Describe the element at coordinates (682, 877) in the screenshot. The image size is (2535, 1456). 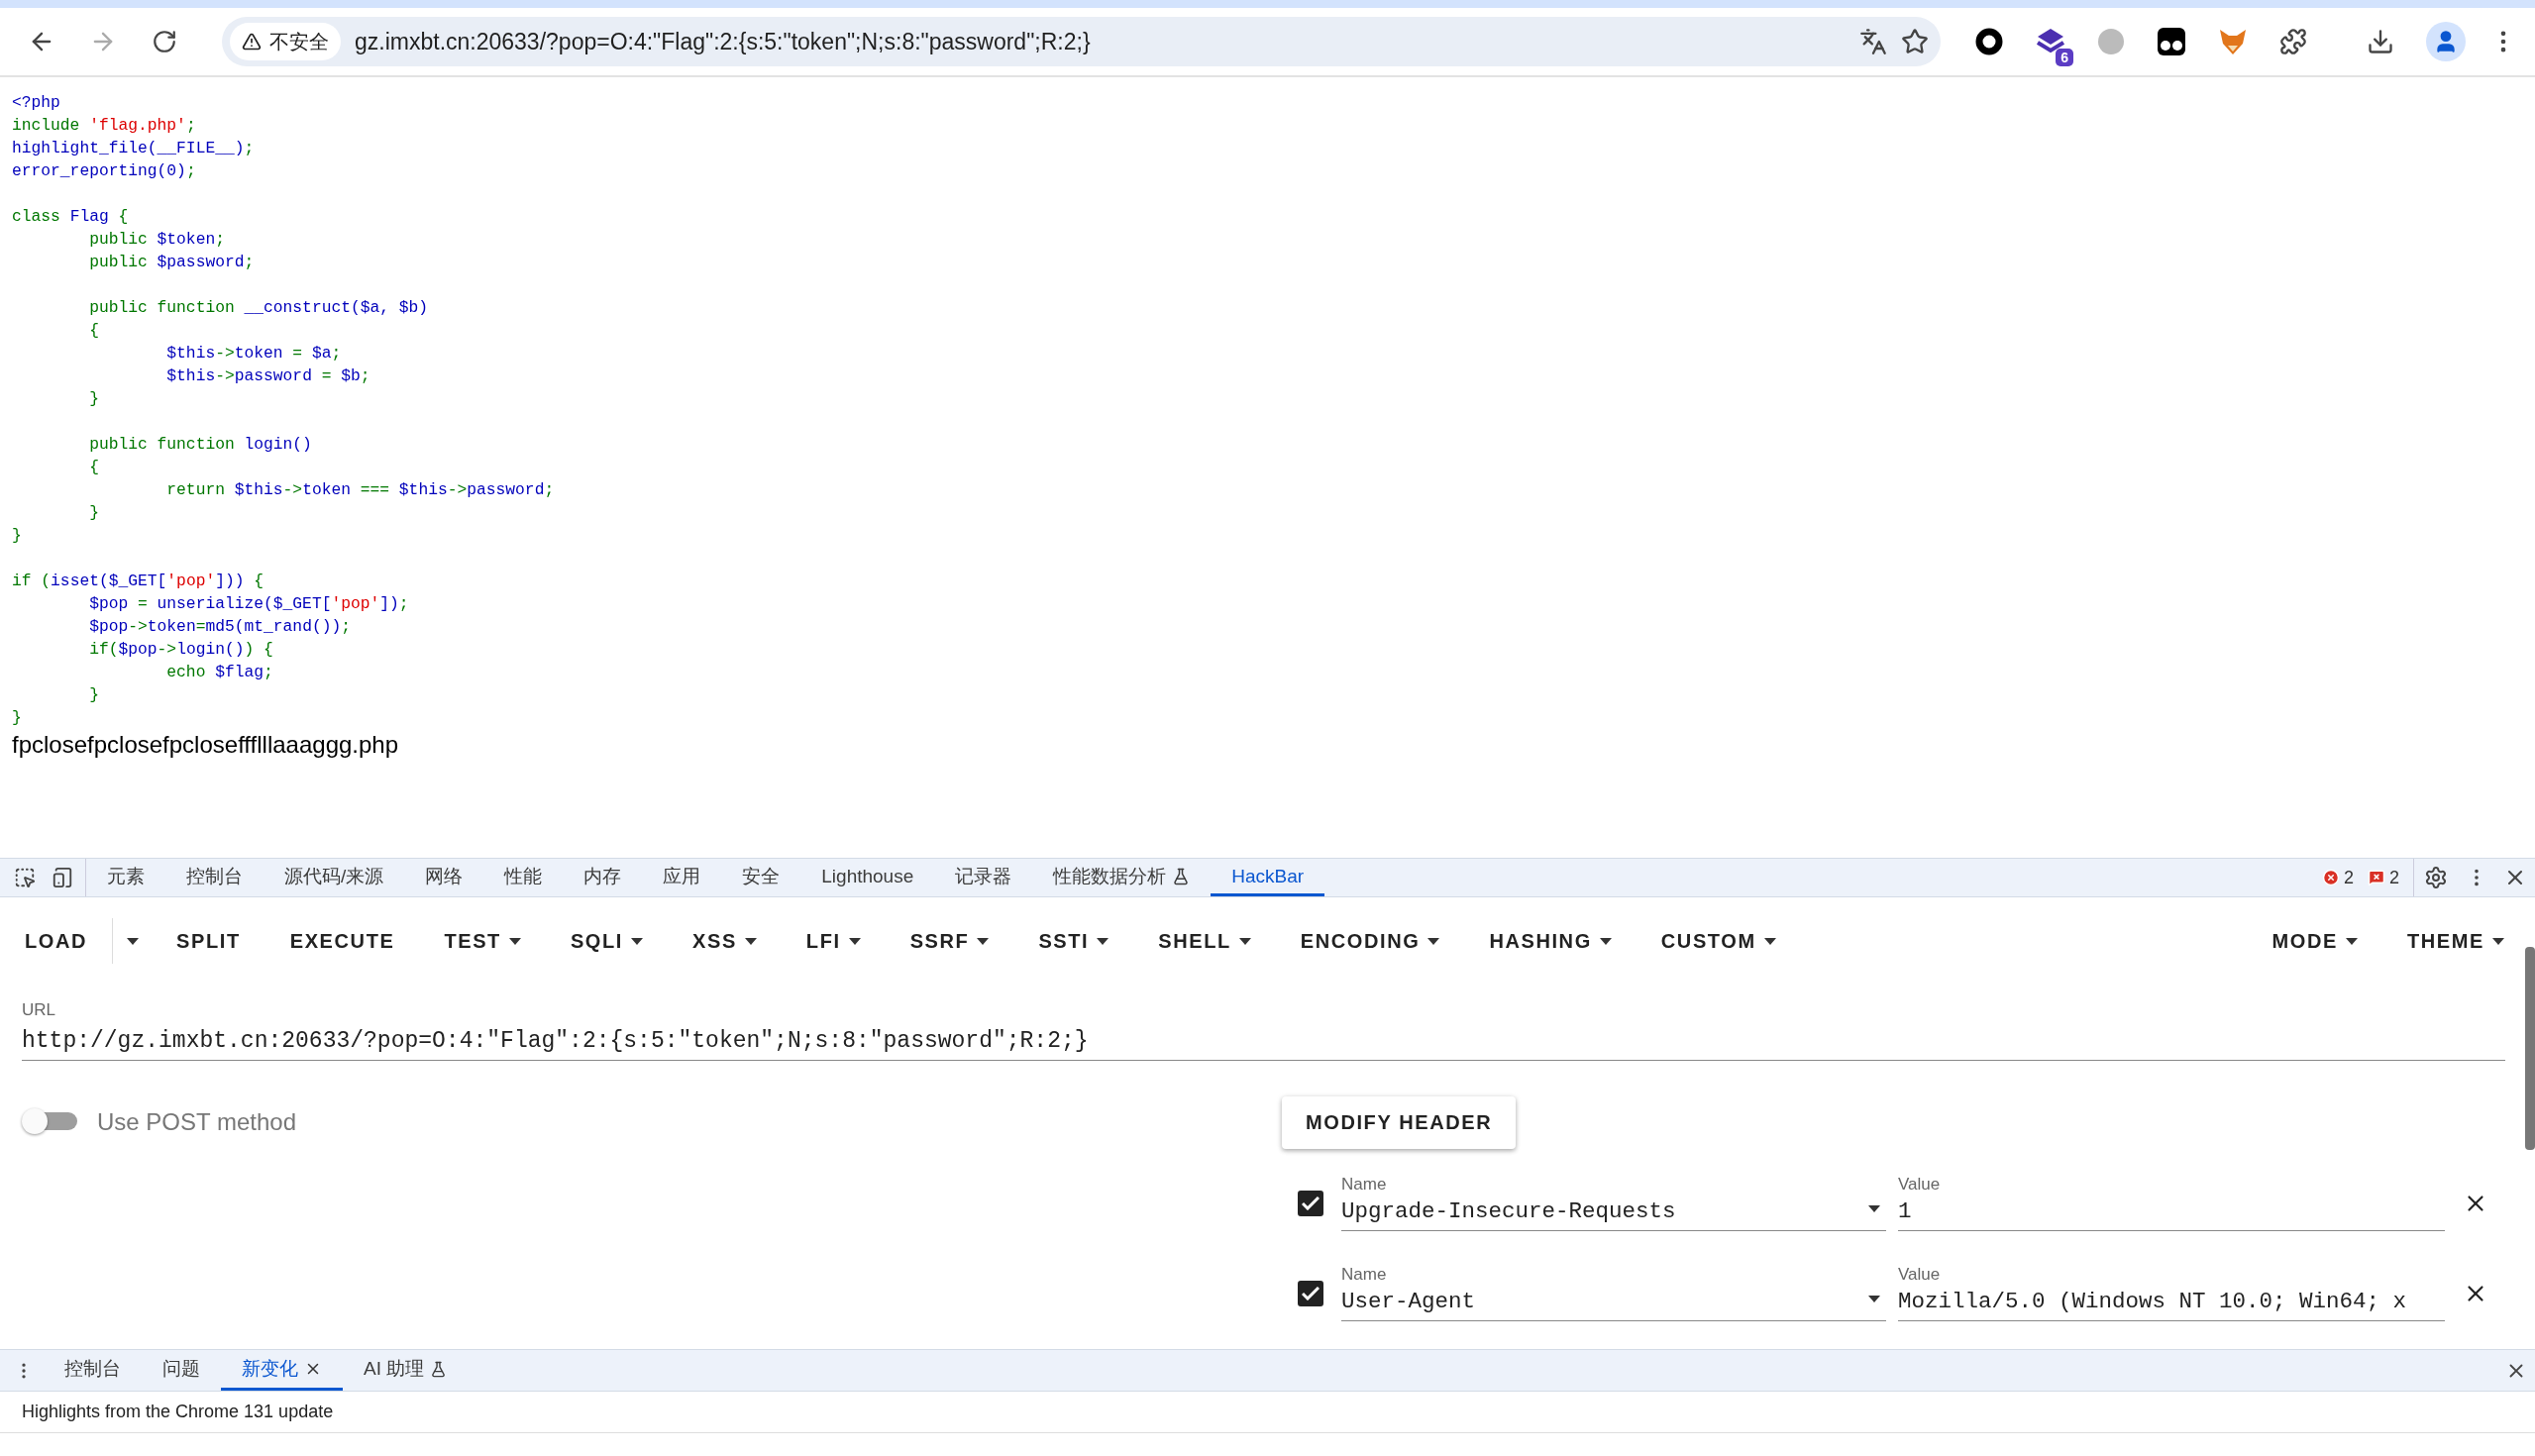
I see `devtools-tab: 应用` at that location.